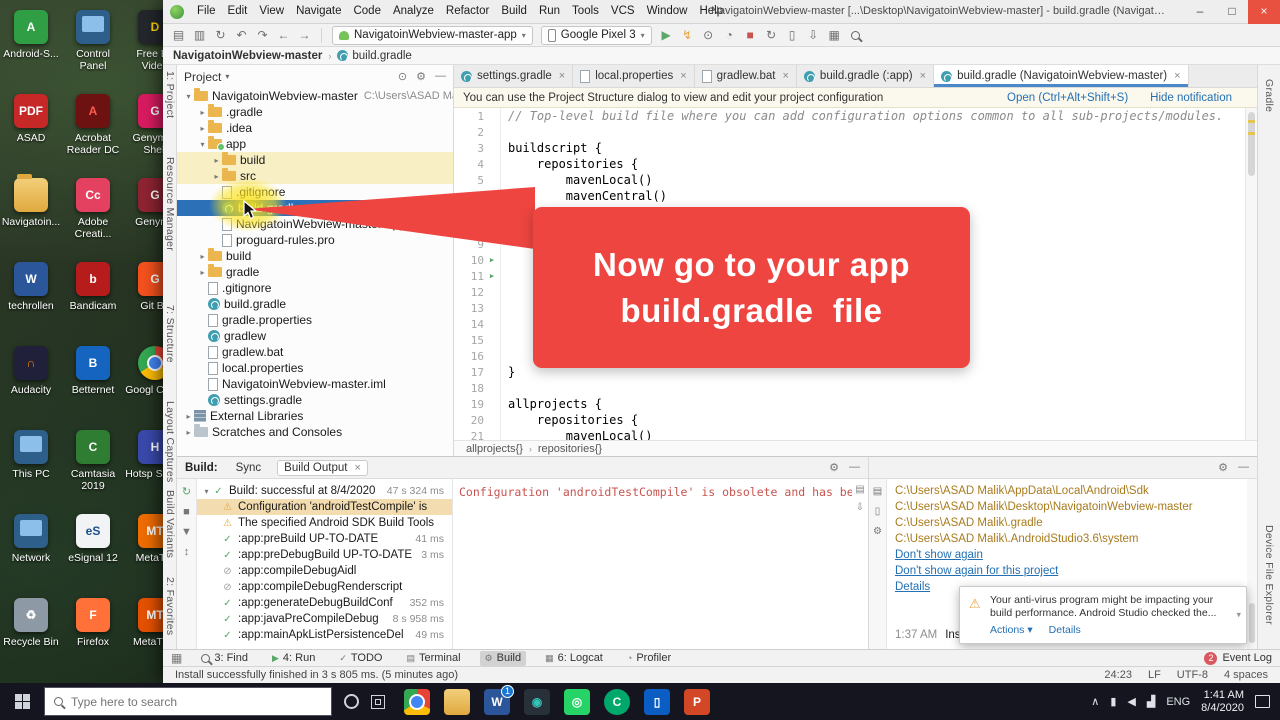 This screenshot has width=1280, height=720. Describe the element at coordinates (324, 523) in the screenshot. I see `build-row-the-specified-android-sdk-build-: ⚠ The specified Android SDK Build Tools` at that location.